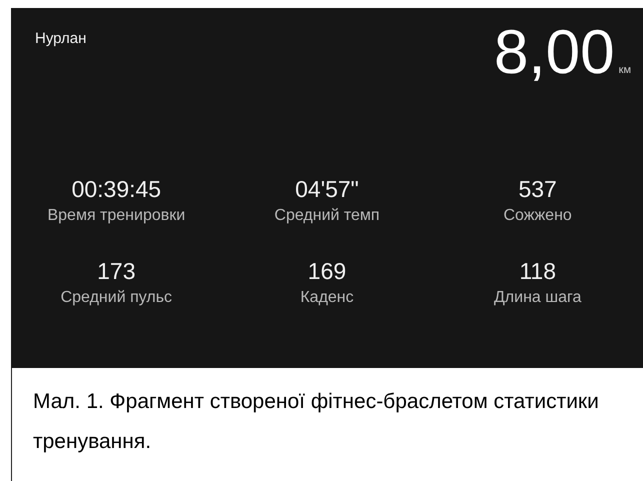 This screenshot has height=481, width=643. What do you see at coordinates (116, 298) in the screenshot?
I see `stat-label: Средний пульс` at bounding box center [116, 298].